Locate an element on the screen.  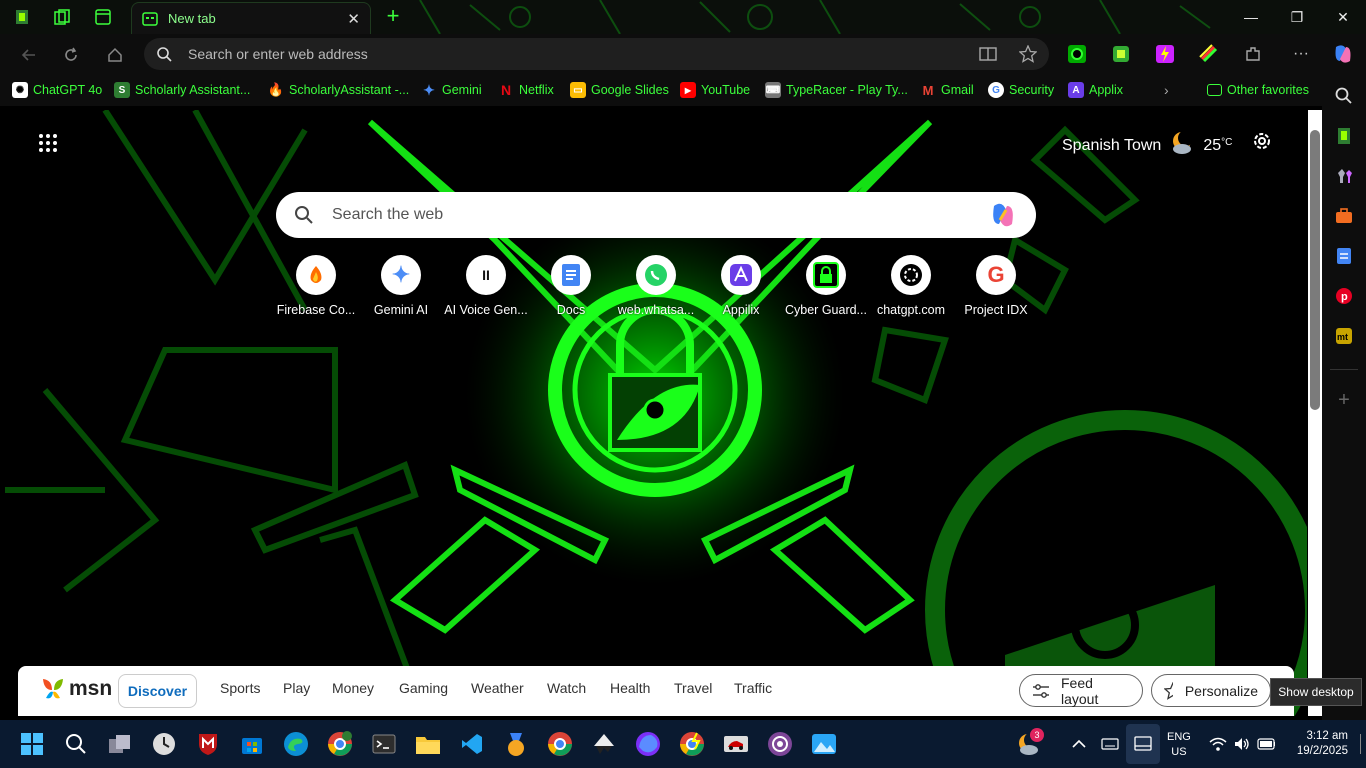
photos-icon is located at coordinates (824, 744).